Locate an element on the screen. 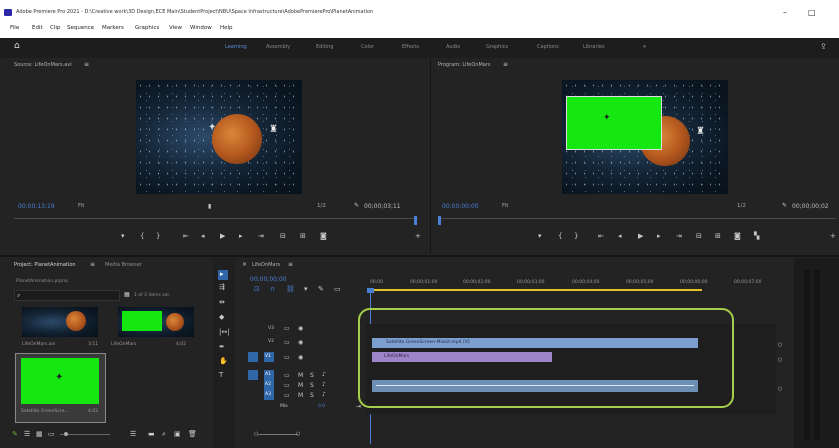 The width and height of the screenshot is (839, 448). work-area-bar is located at coordinates (536, 290).